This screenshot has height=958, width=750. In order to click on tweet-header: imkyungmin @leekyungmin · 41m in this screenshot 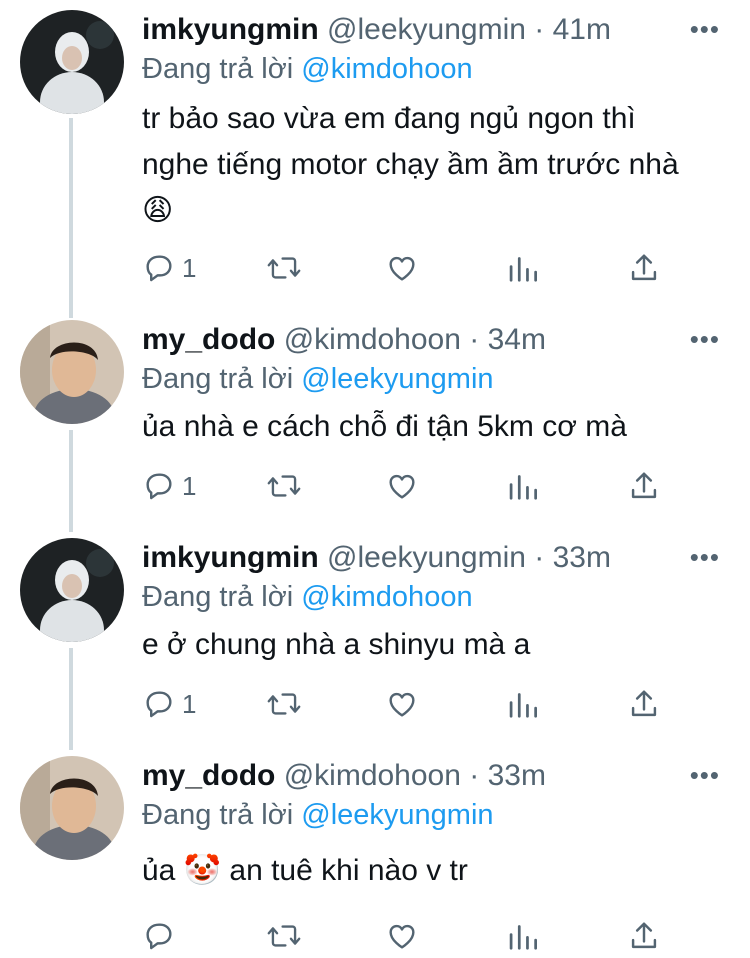, I will do `click(376, 30)`.